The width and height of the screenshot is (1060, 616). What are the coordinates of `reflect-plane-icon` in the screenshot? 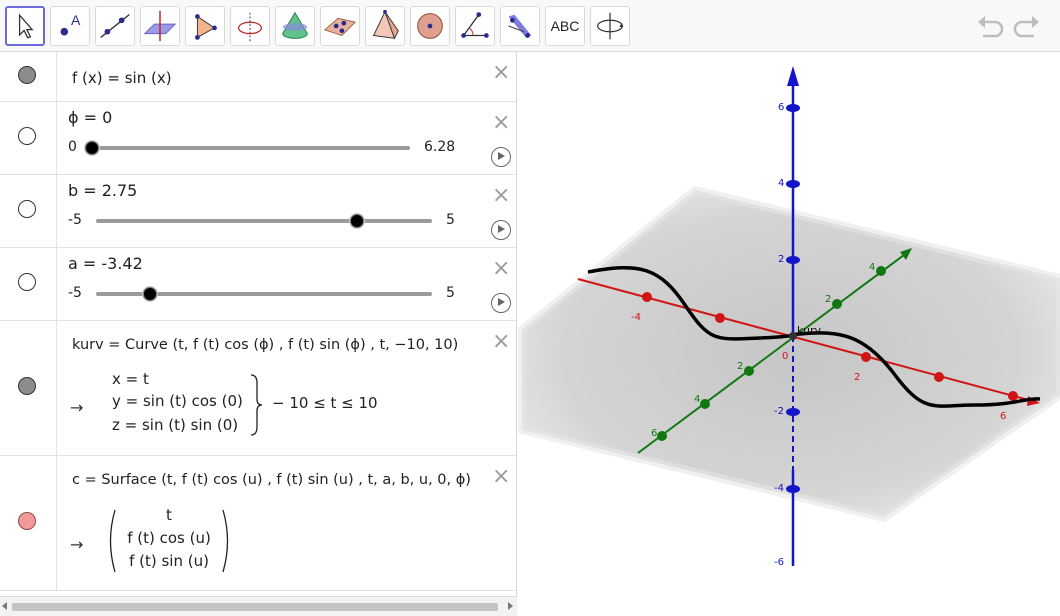 It's located at (520, 26).